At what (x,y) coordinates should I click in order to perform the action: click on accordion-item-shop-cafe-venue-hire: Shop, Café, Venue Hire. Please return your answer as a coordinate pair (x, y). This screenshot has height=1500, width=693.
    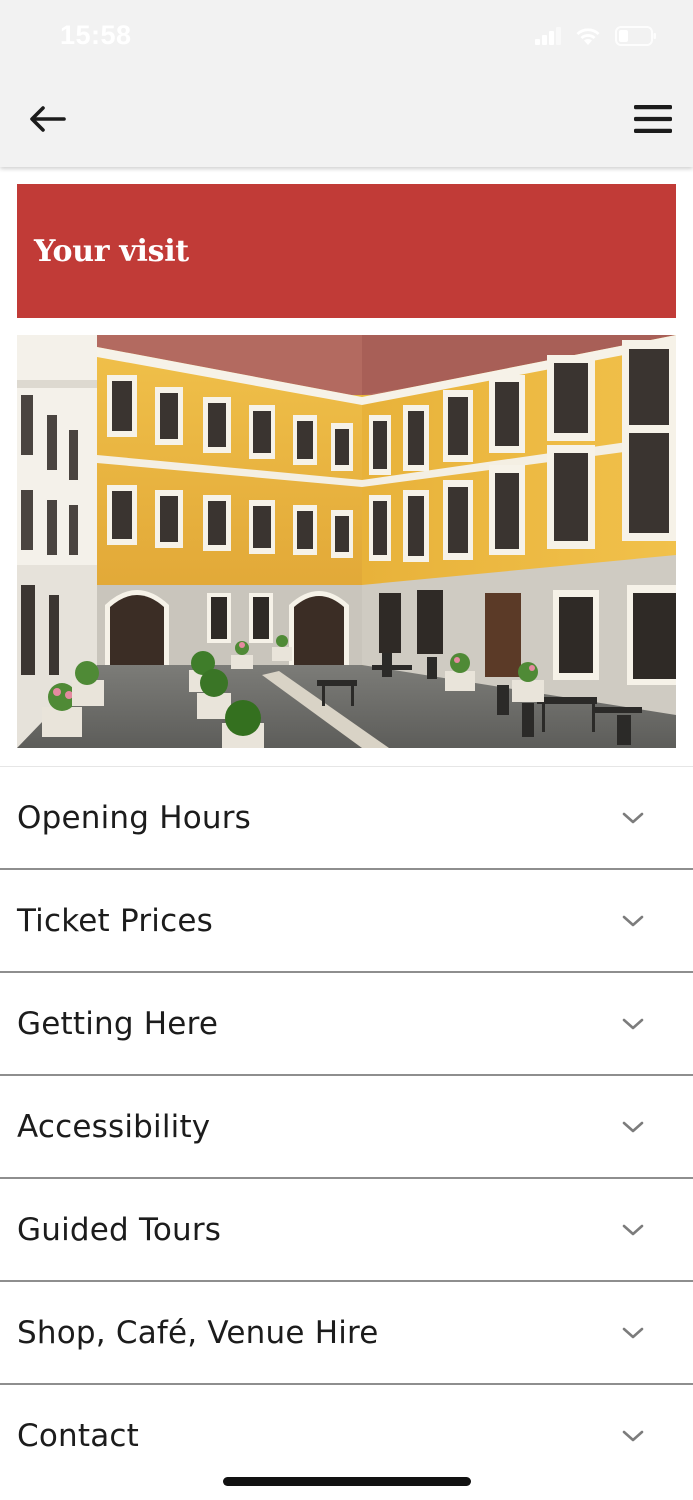
    Looking at the image, I should click on (346, 1333).